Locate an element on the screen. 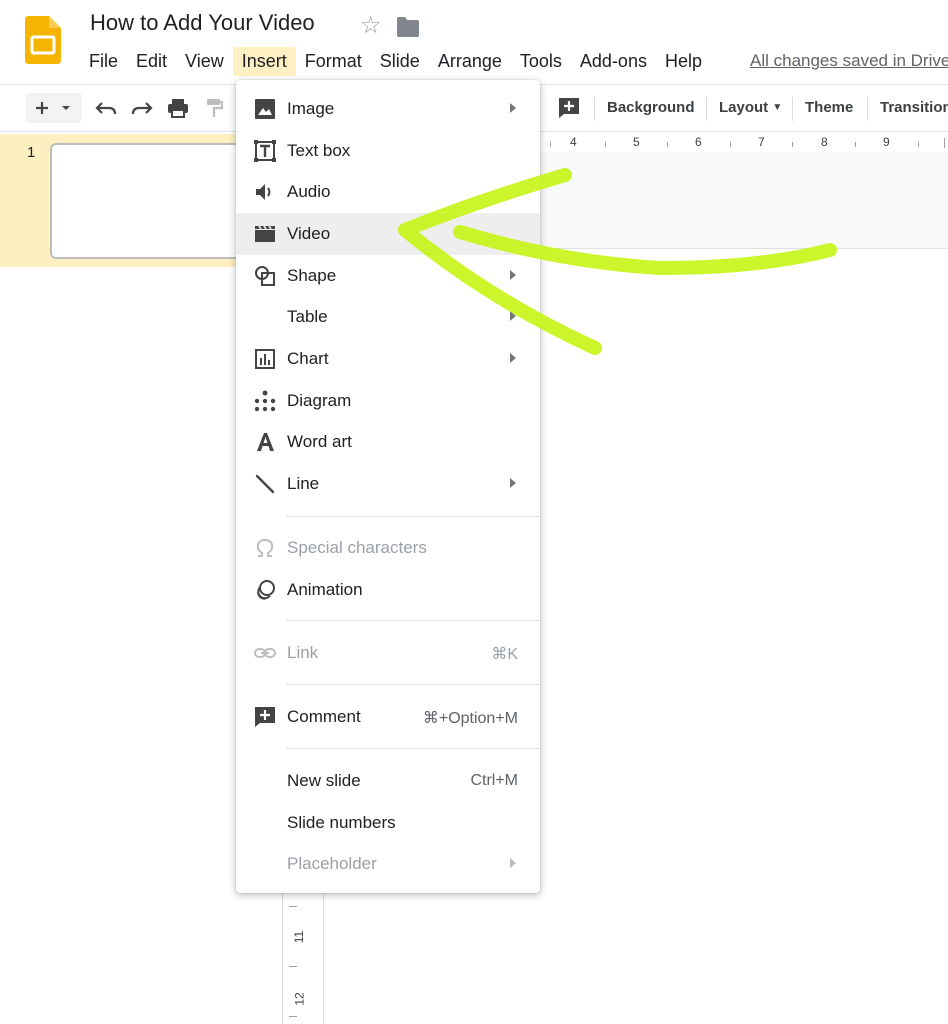  toolbar-divider is located at coordinates (792, 109).